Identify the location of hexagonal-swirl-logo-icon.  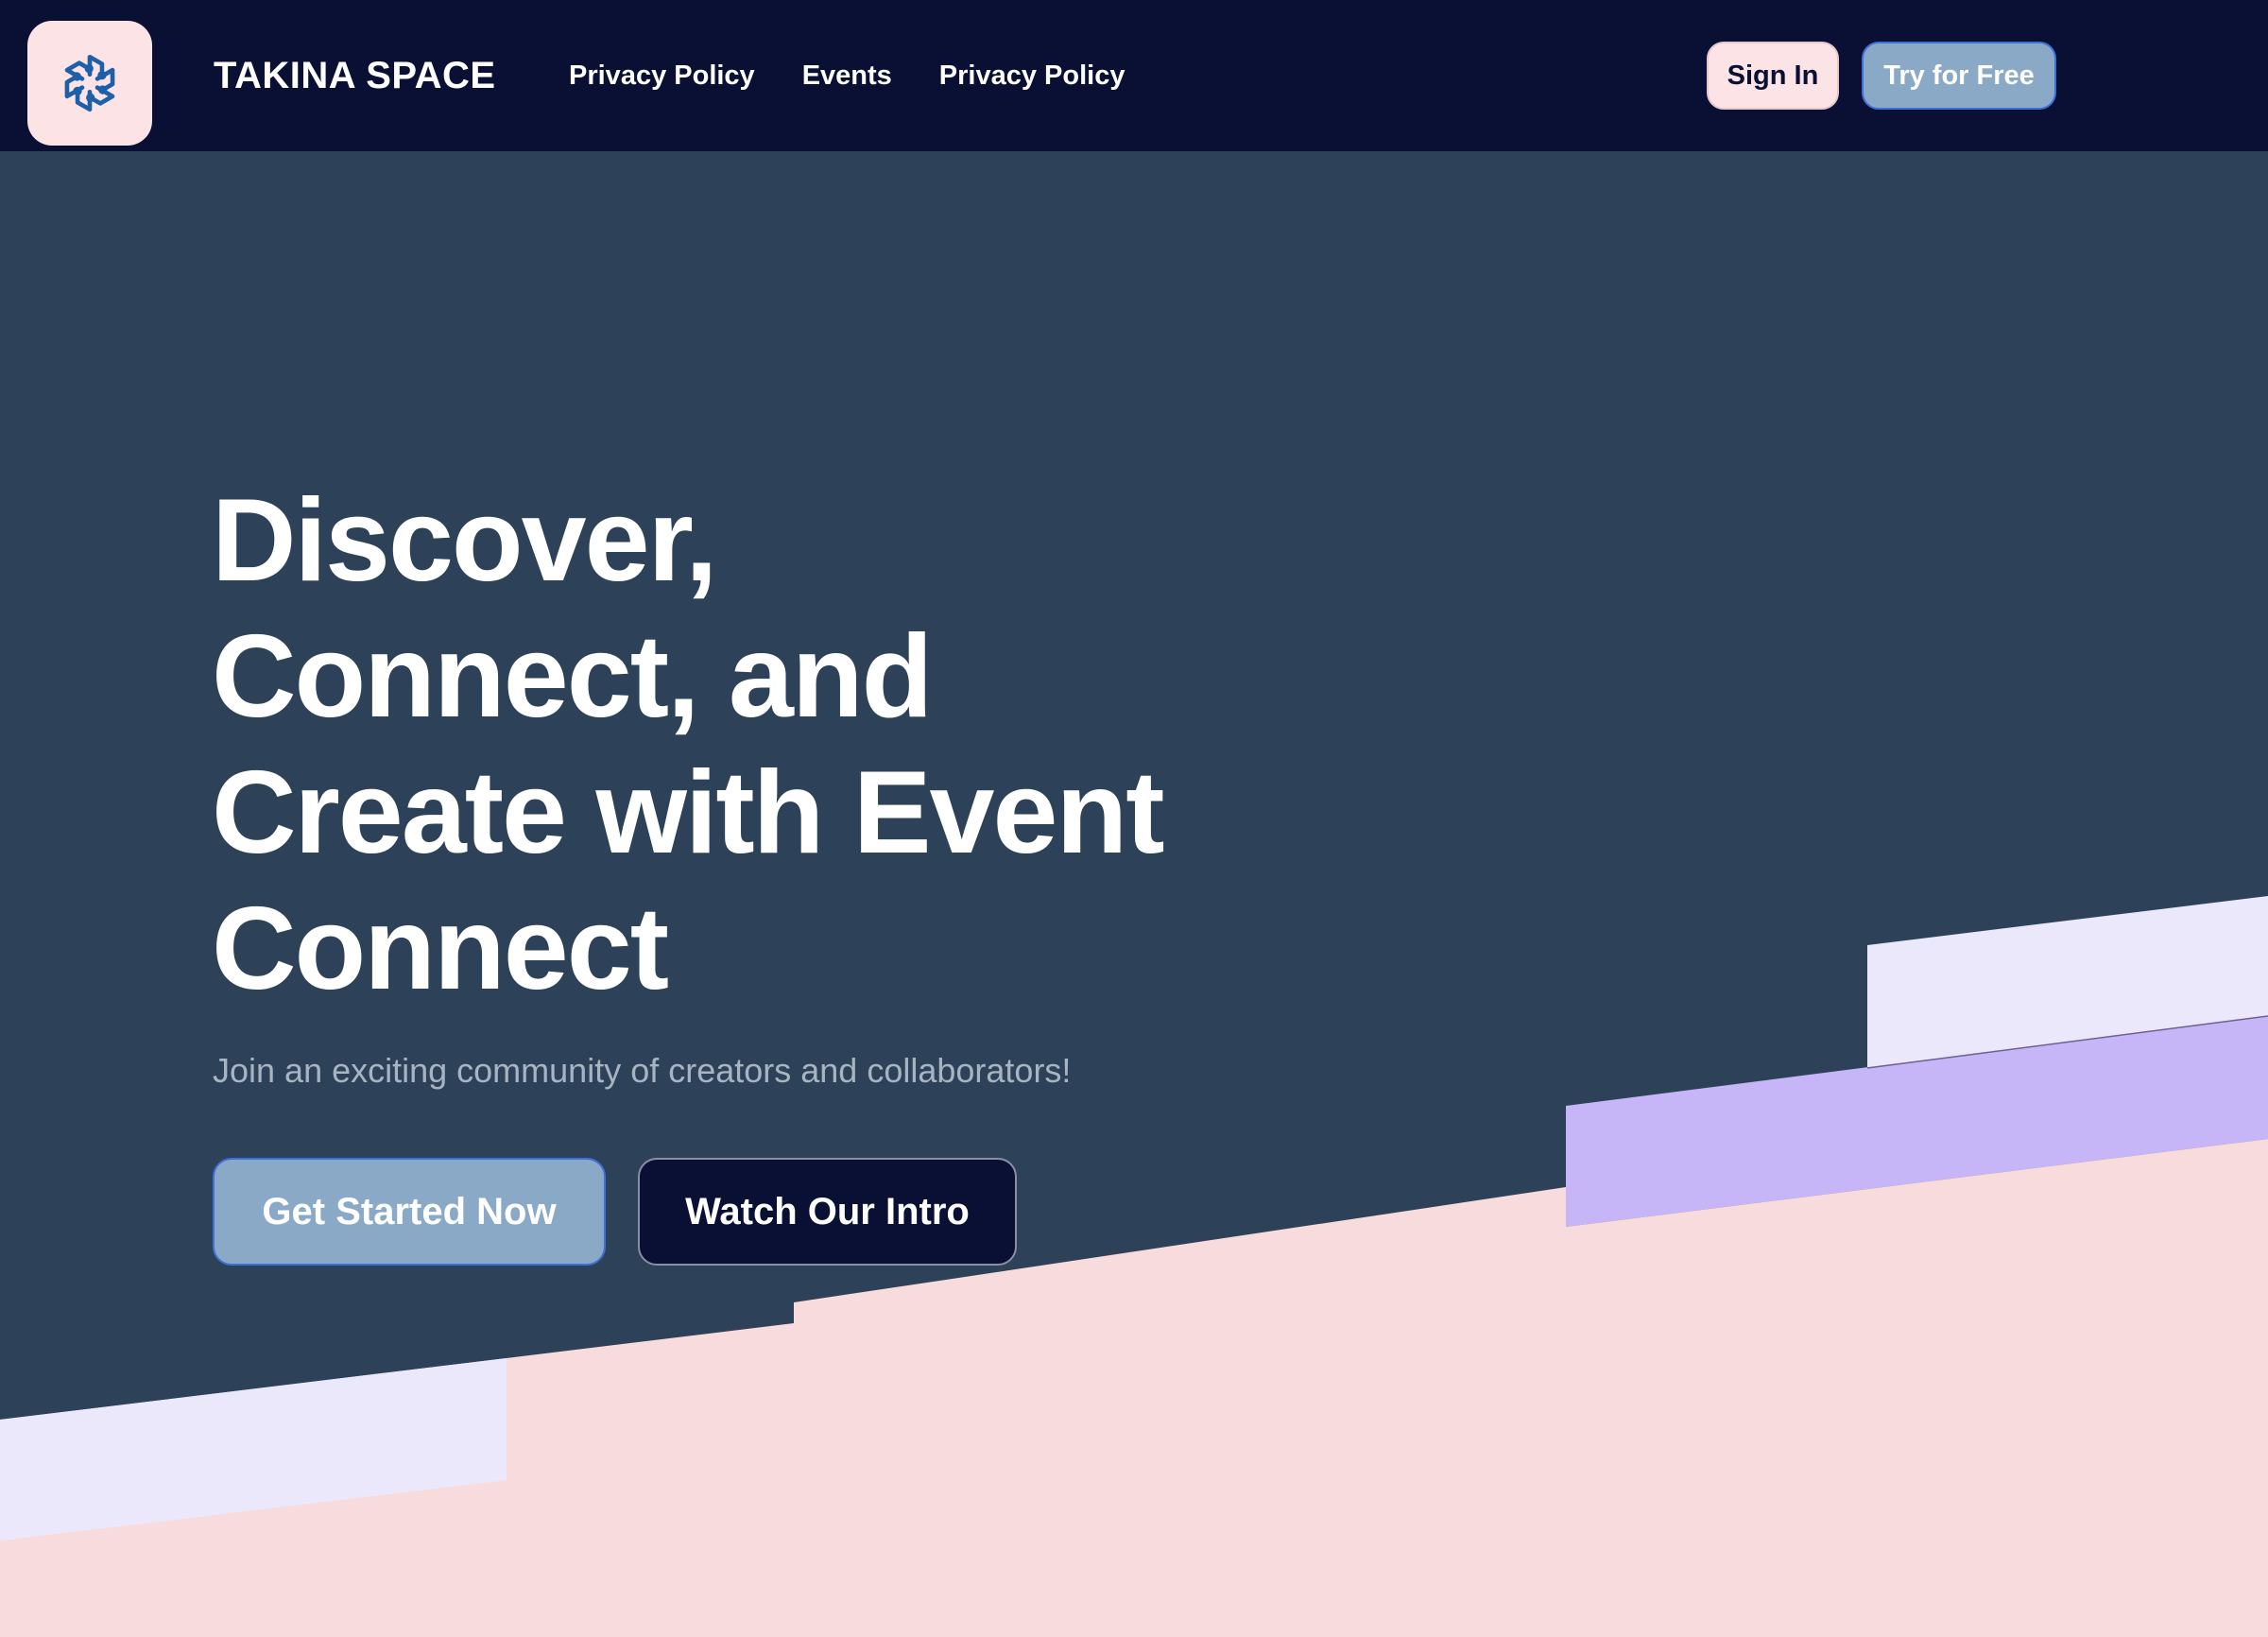
(89, 83).